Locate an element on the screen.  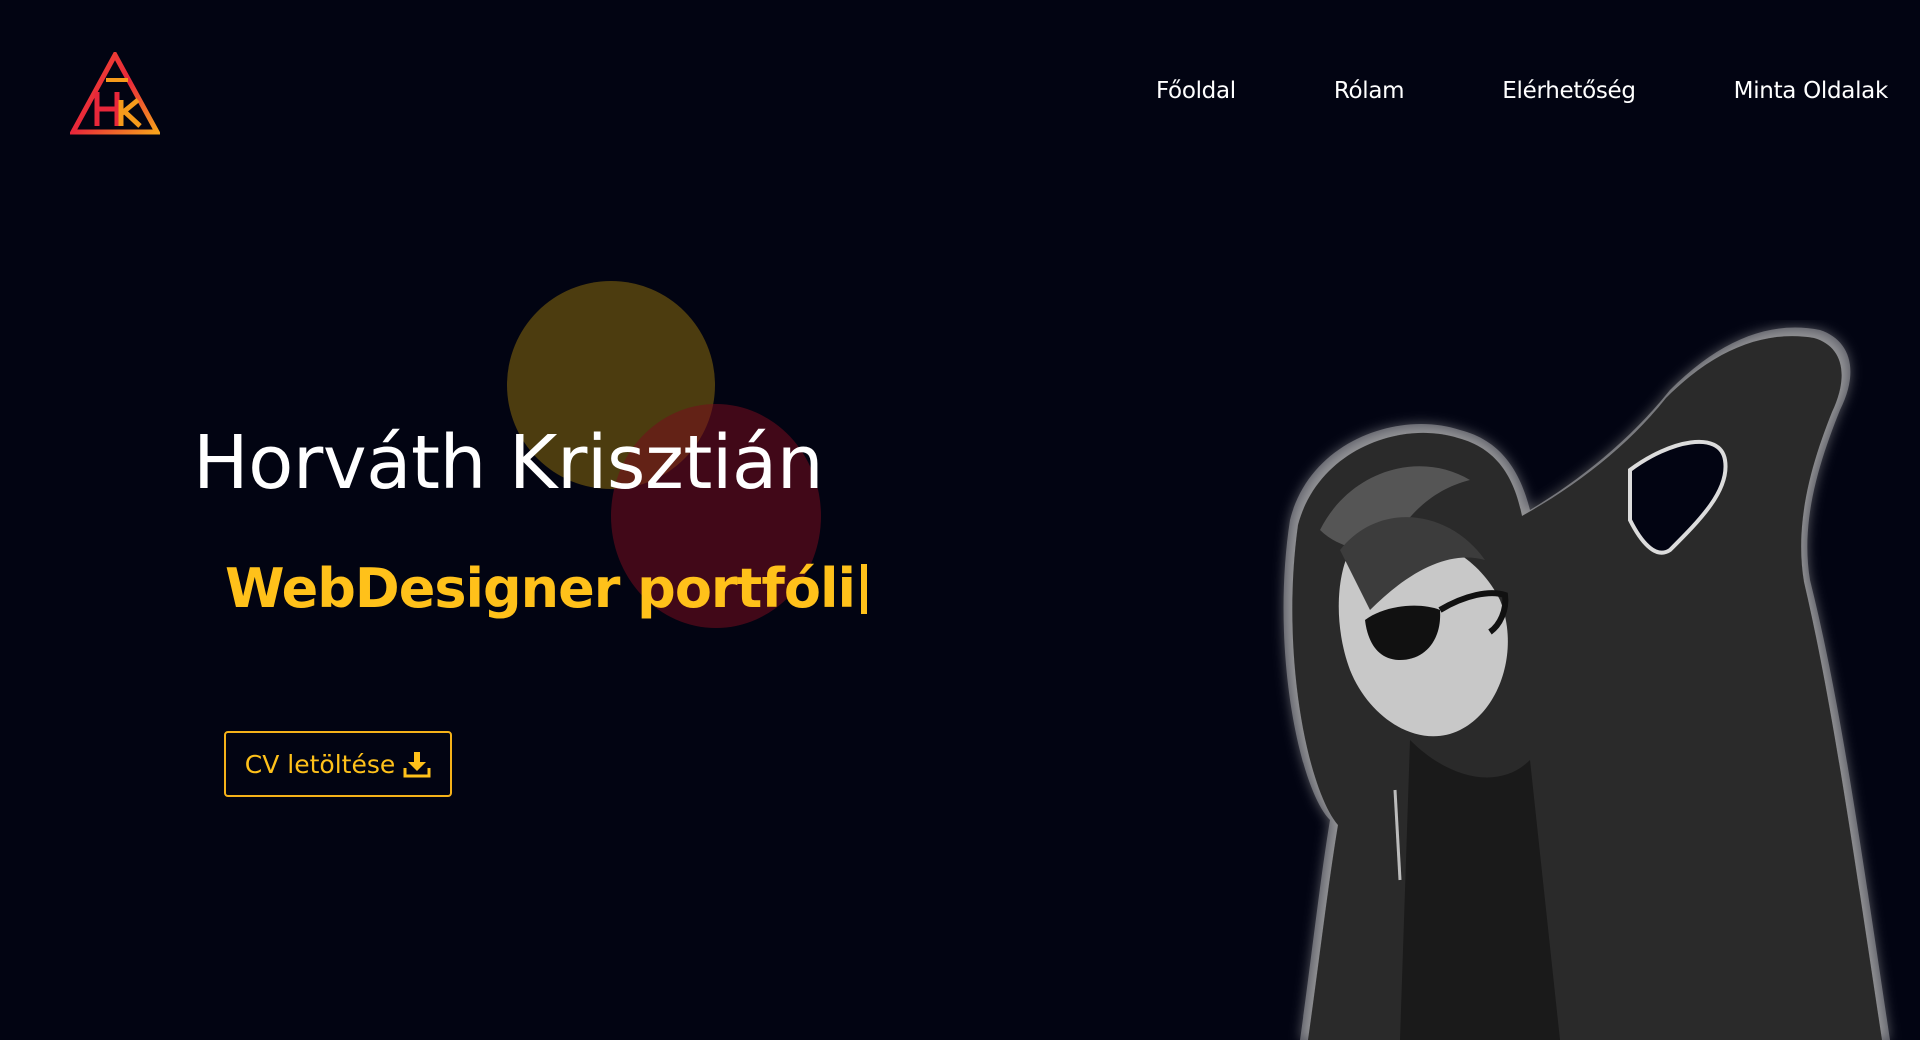
cv-download-label: CV letöltése is located at coordinates (320, 764).